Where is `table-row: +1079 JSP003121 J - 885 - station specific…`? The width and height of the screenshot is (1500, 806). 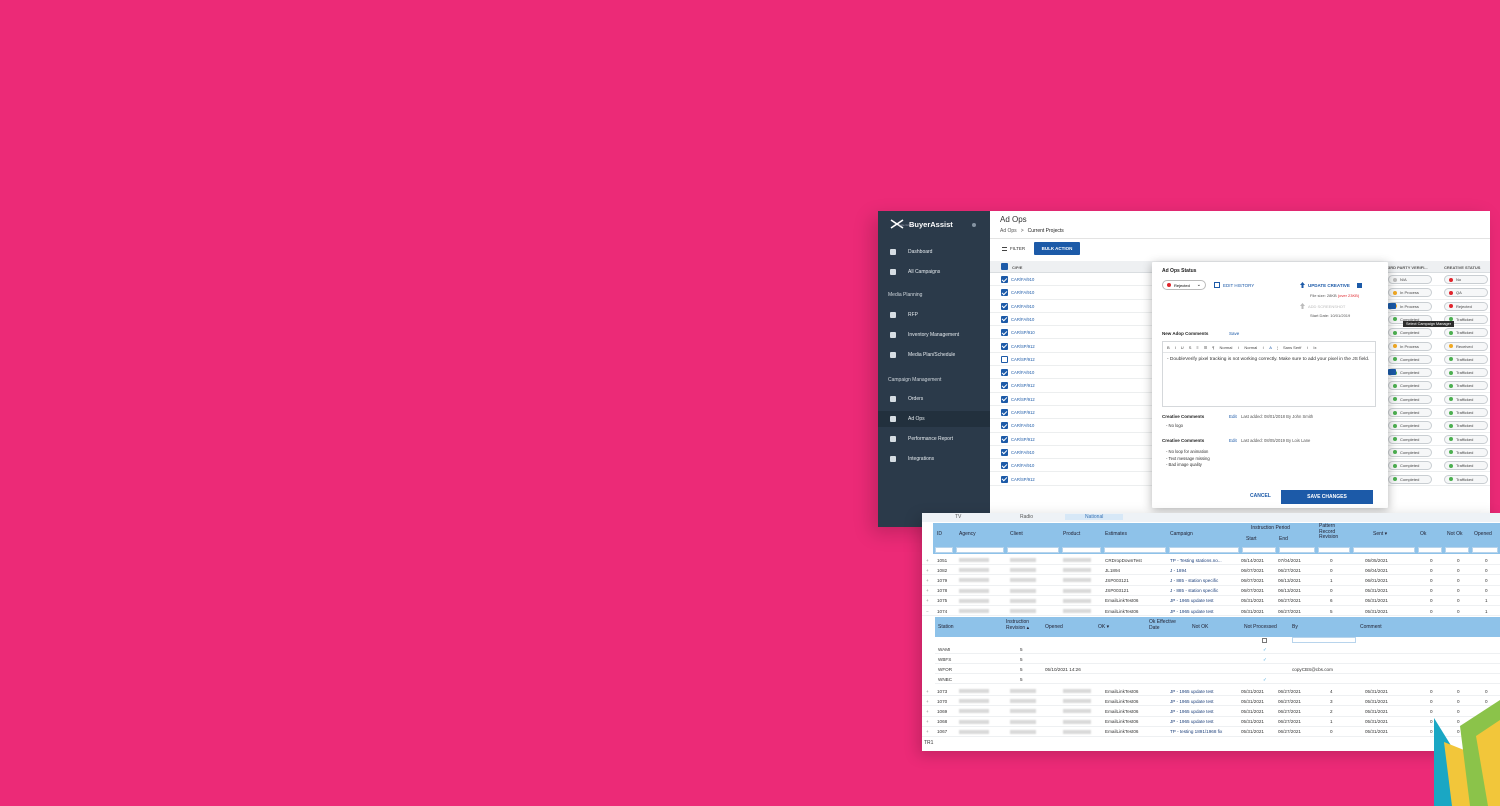
table-row: +1079 JSP003121 J - 885 - station specific… is located at coordinates (1211, 580).